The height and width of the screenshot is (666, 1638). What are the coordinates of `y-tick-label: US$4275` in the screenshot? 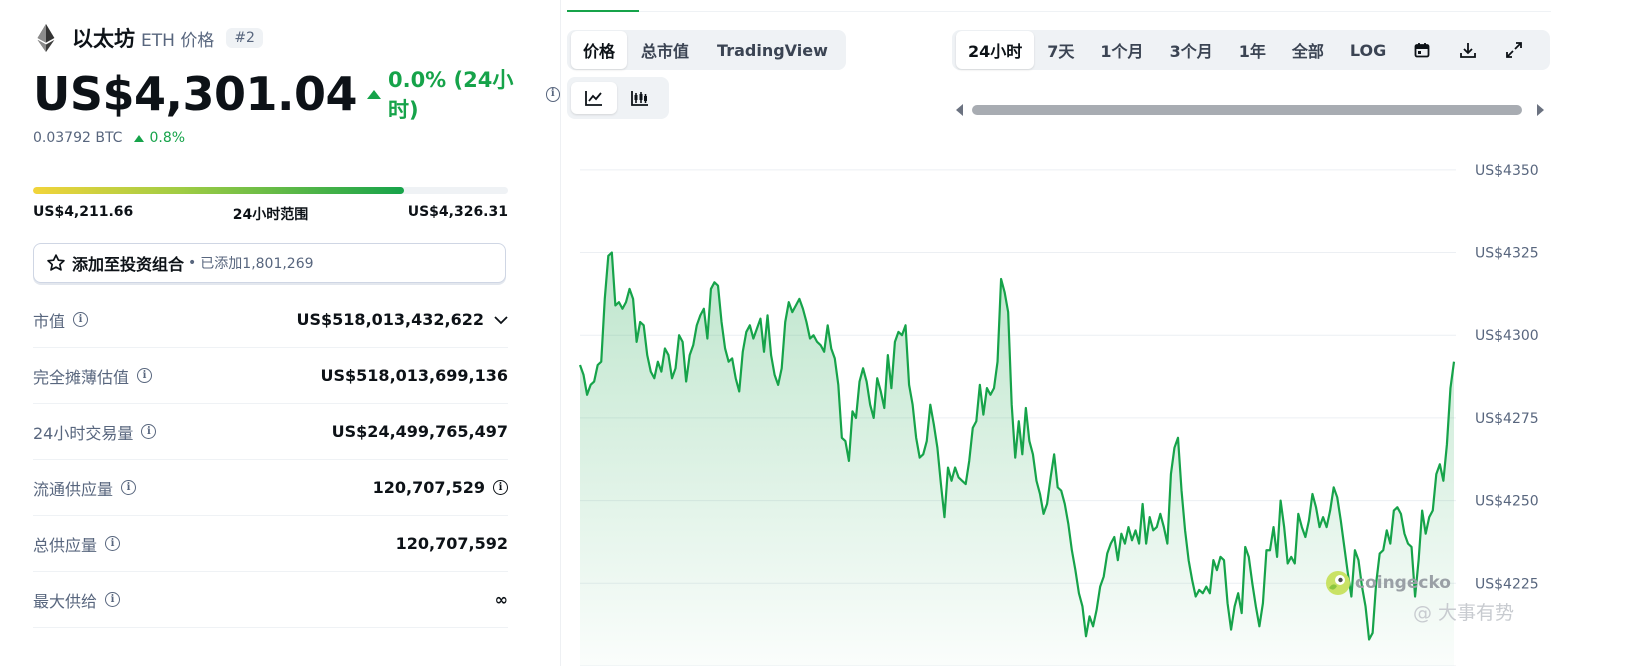 It's located at (1507, 419).